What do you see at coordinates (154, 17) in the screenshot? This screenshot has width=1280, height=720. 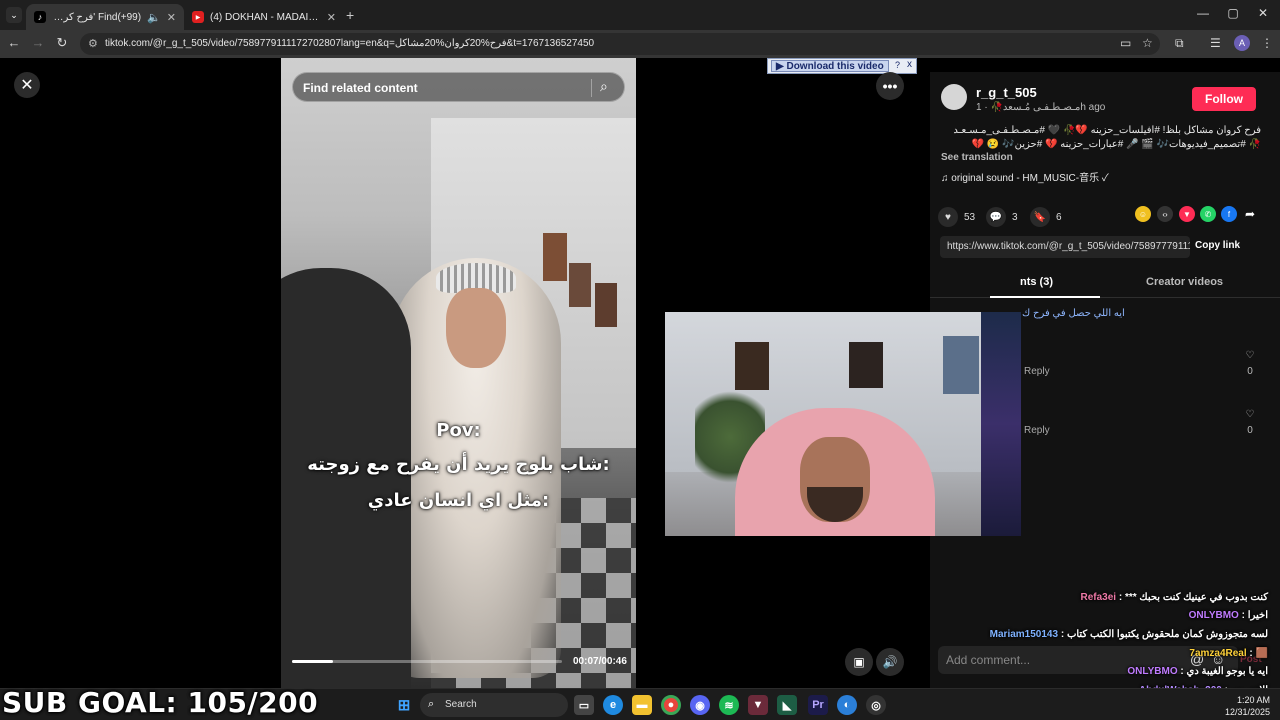 I see `speaker-icon: 🔈` at bounding box center [154, 17].